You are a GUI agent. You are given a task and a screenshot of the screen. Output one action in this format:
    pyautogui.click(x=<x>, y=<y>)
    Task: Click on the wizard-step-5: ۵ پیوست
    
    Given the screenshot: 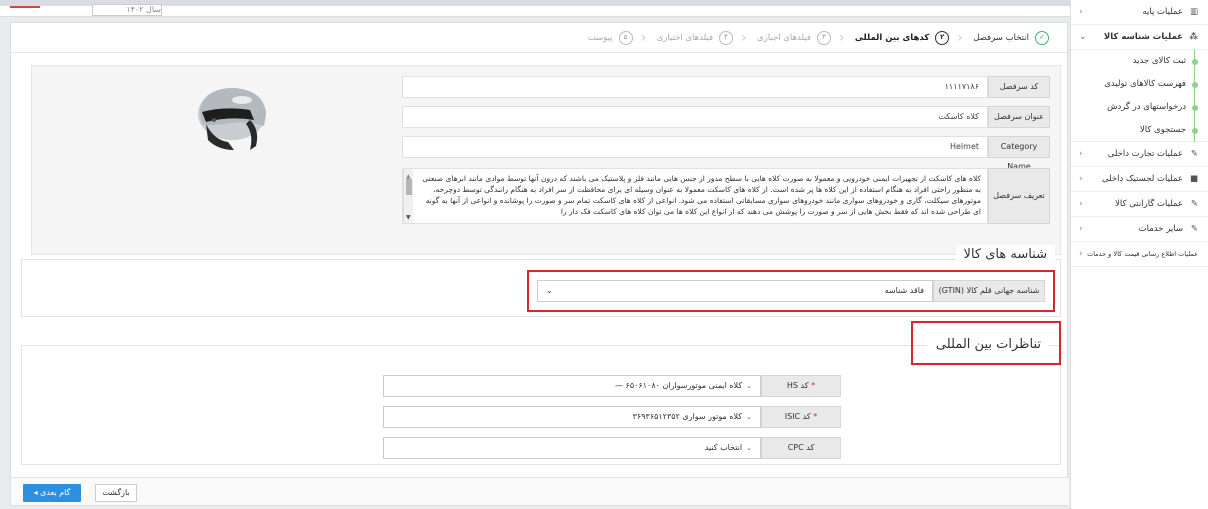 What is the action you would take?
    pyautogui.click(x=610, y=38)
    